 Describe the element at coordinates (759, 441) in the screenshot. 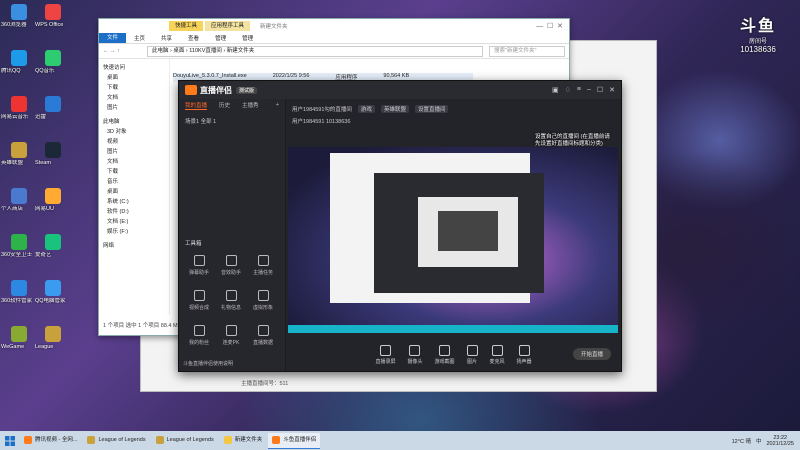

I see `ime-indicator: 中` at that location.